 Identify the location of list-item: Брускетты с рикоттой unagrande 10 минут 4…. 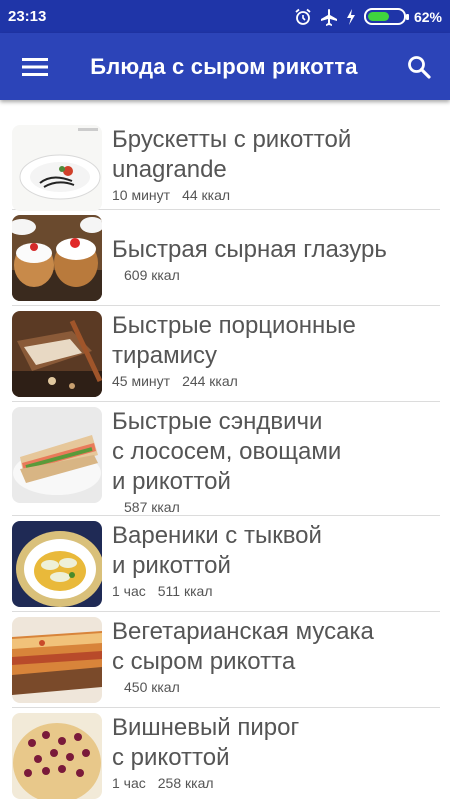
(226, 165).